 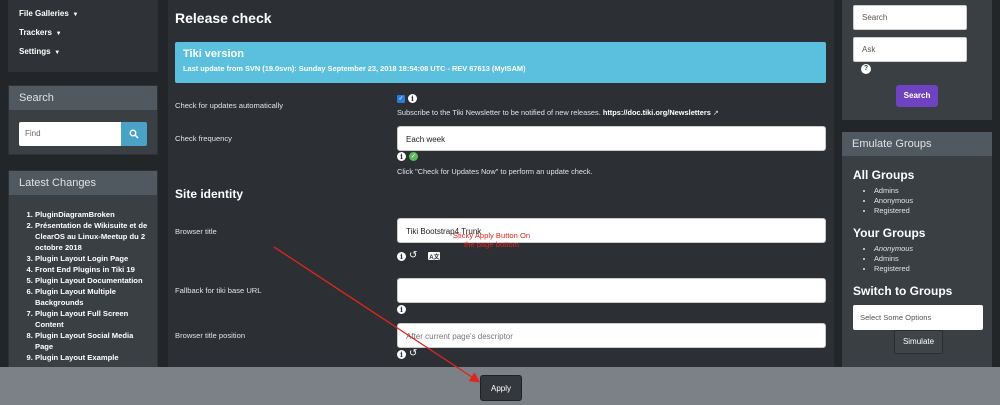 What do you see at coordinates (92, 319) in the screenshot?
I see `list-item: Plugin Layout Full Screen Content` at bounding box center [92, 319].